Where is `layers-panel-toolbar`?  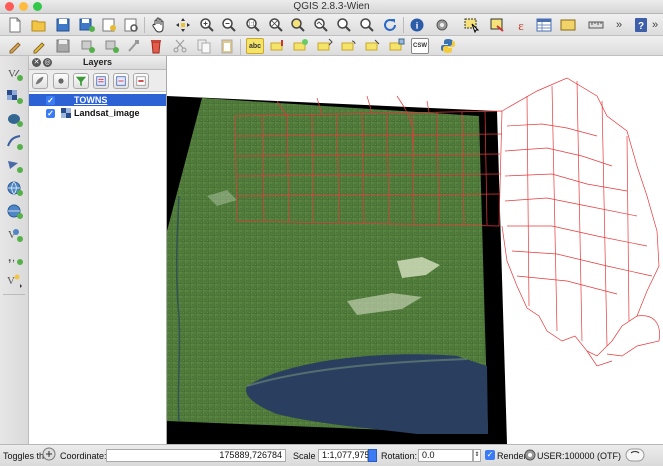 layers-panel-toolbar is located at coordinates (97, 81).